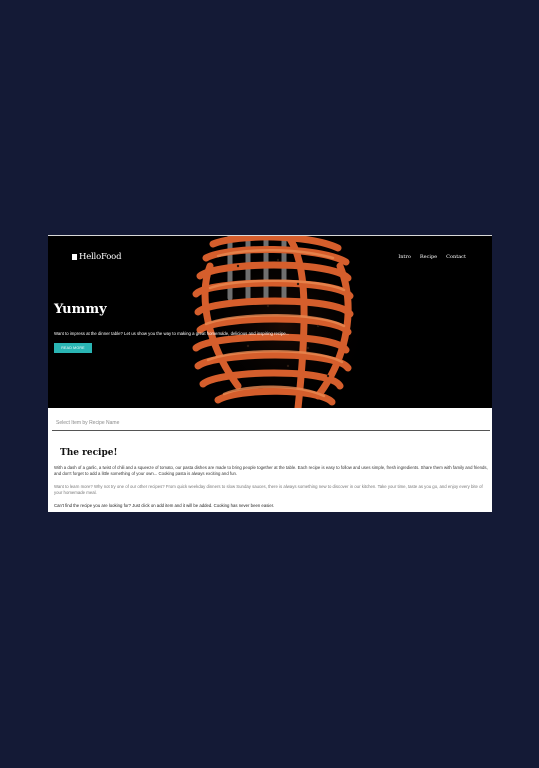 The width and height of the screenshot is (539, 768). Describe the element at coordinates (80, 309) in the screenshot. I see `hero-title: Yummy` at that location.